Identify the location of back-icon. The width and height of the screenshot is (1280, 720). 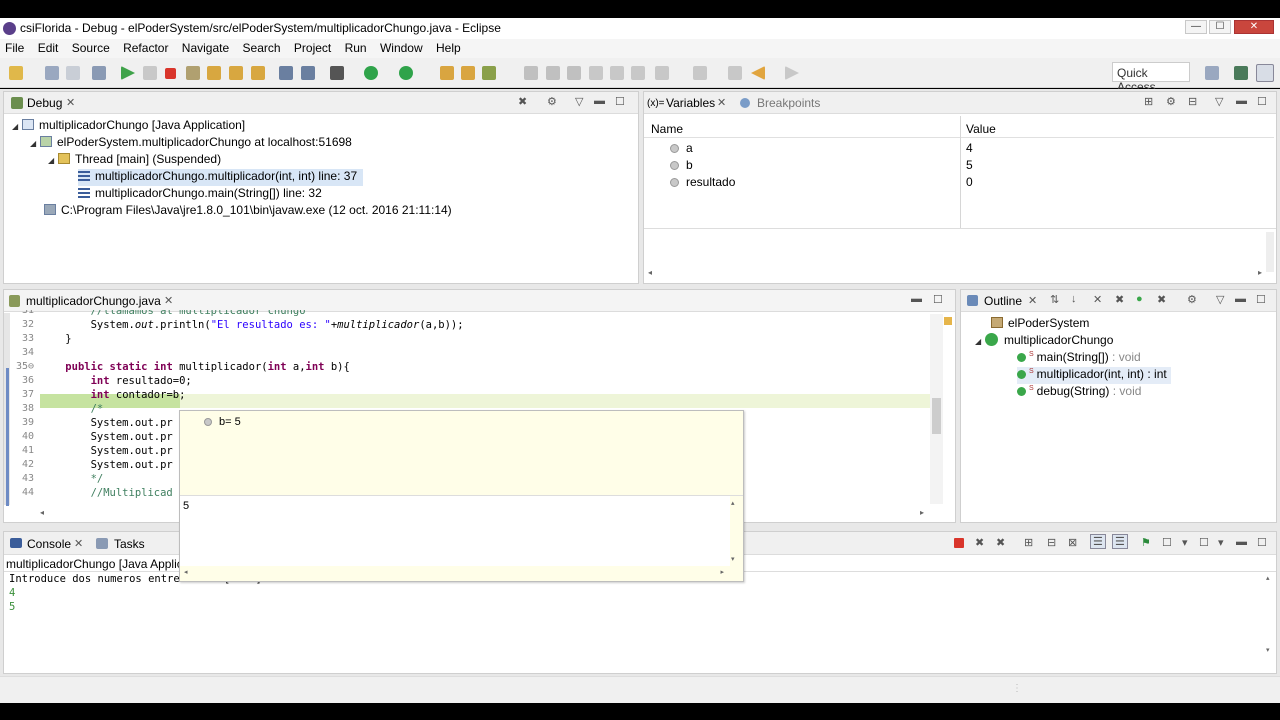
(758, 73).